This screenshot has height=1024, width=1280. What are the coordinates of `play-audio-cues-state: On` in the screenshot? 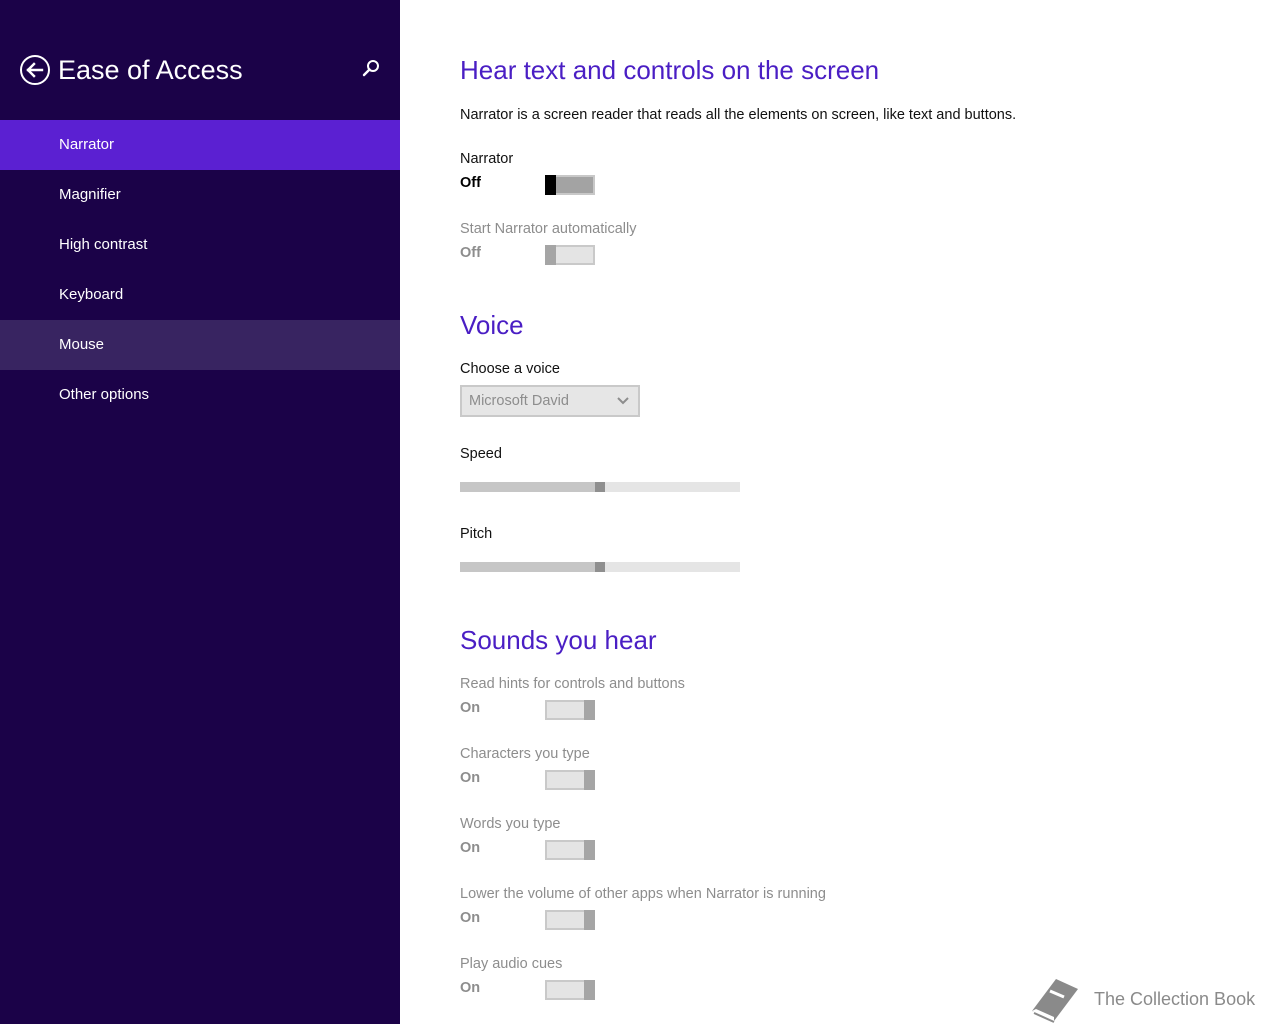 It's located at (470, 988).